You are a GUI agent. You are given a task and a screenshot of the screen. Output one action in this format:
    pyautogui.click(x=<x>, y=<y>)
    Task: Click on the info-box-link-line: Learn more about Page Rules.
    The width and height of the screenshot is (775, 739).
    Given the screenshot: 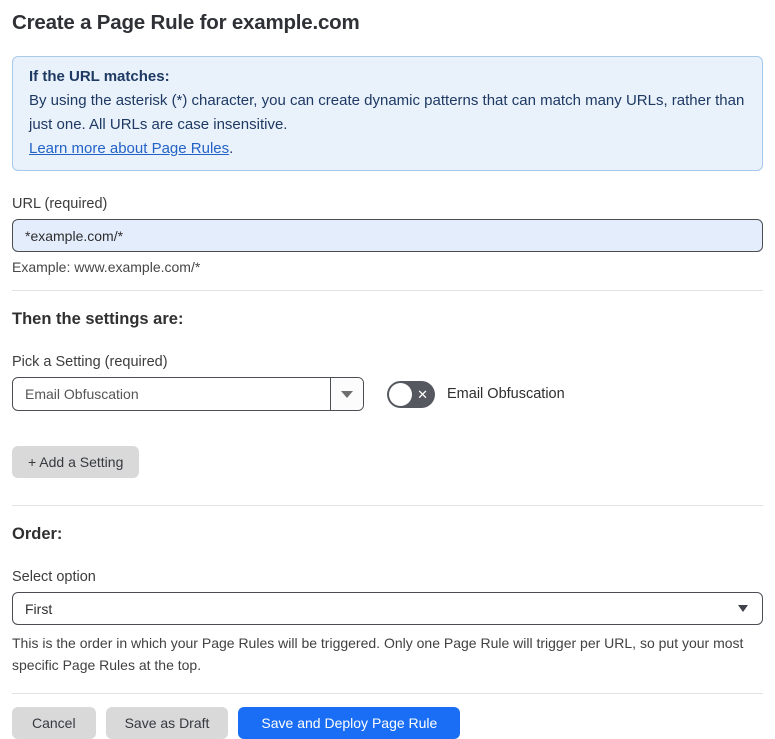 What is the action you would take?
    pyautogui.click(x=387, y=149)
    